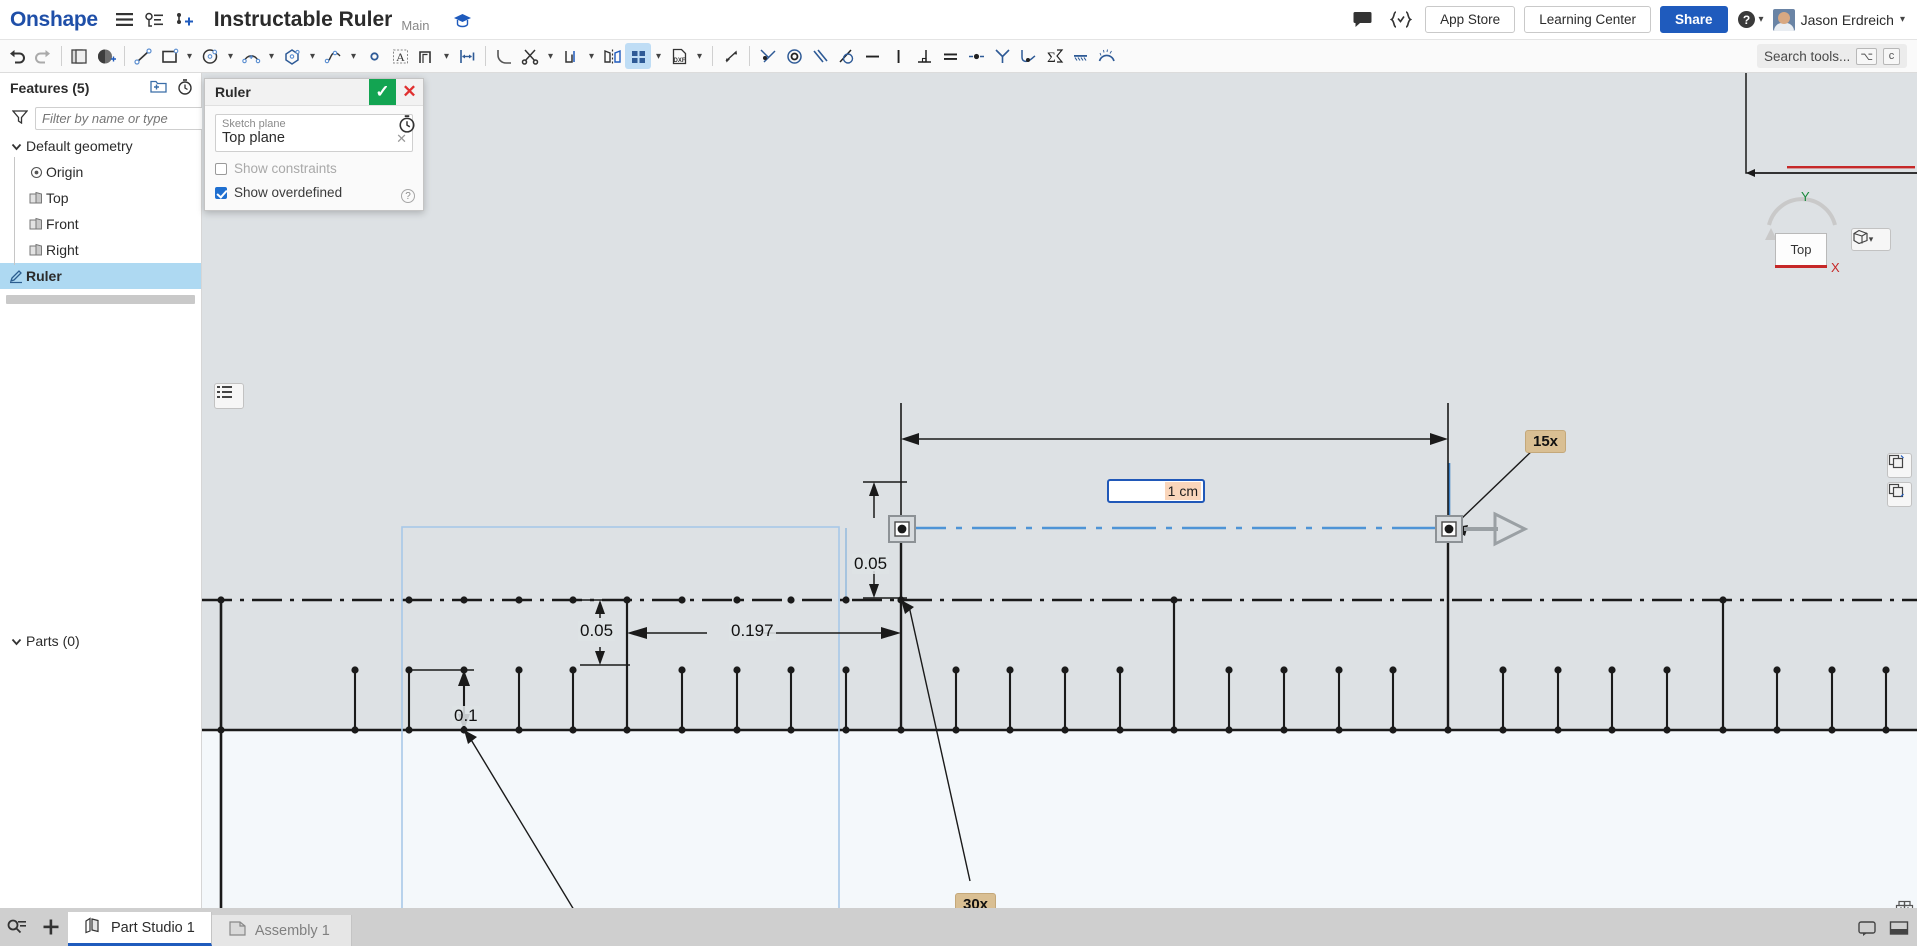  I want to click on dialog-help-icon: ?, so click(408, 196).